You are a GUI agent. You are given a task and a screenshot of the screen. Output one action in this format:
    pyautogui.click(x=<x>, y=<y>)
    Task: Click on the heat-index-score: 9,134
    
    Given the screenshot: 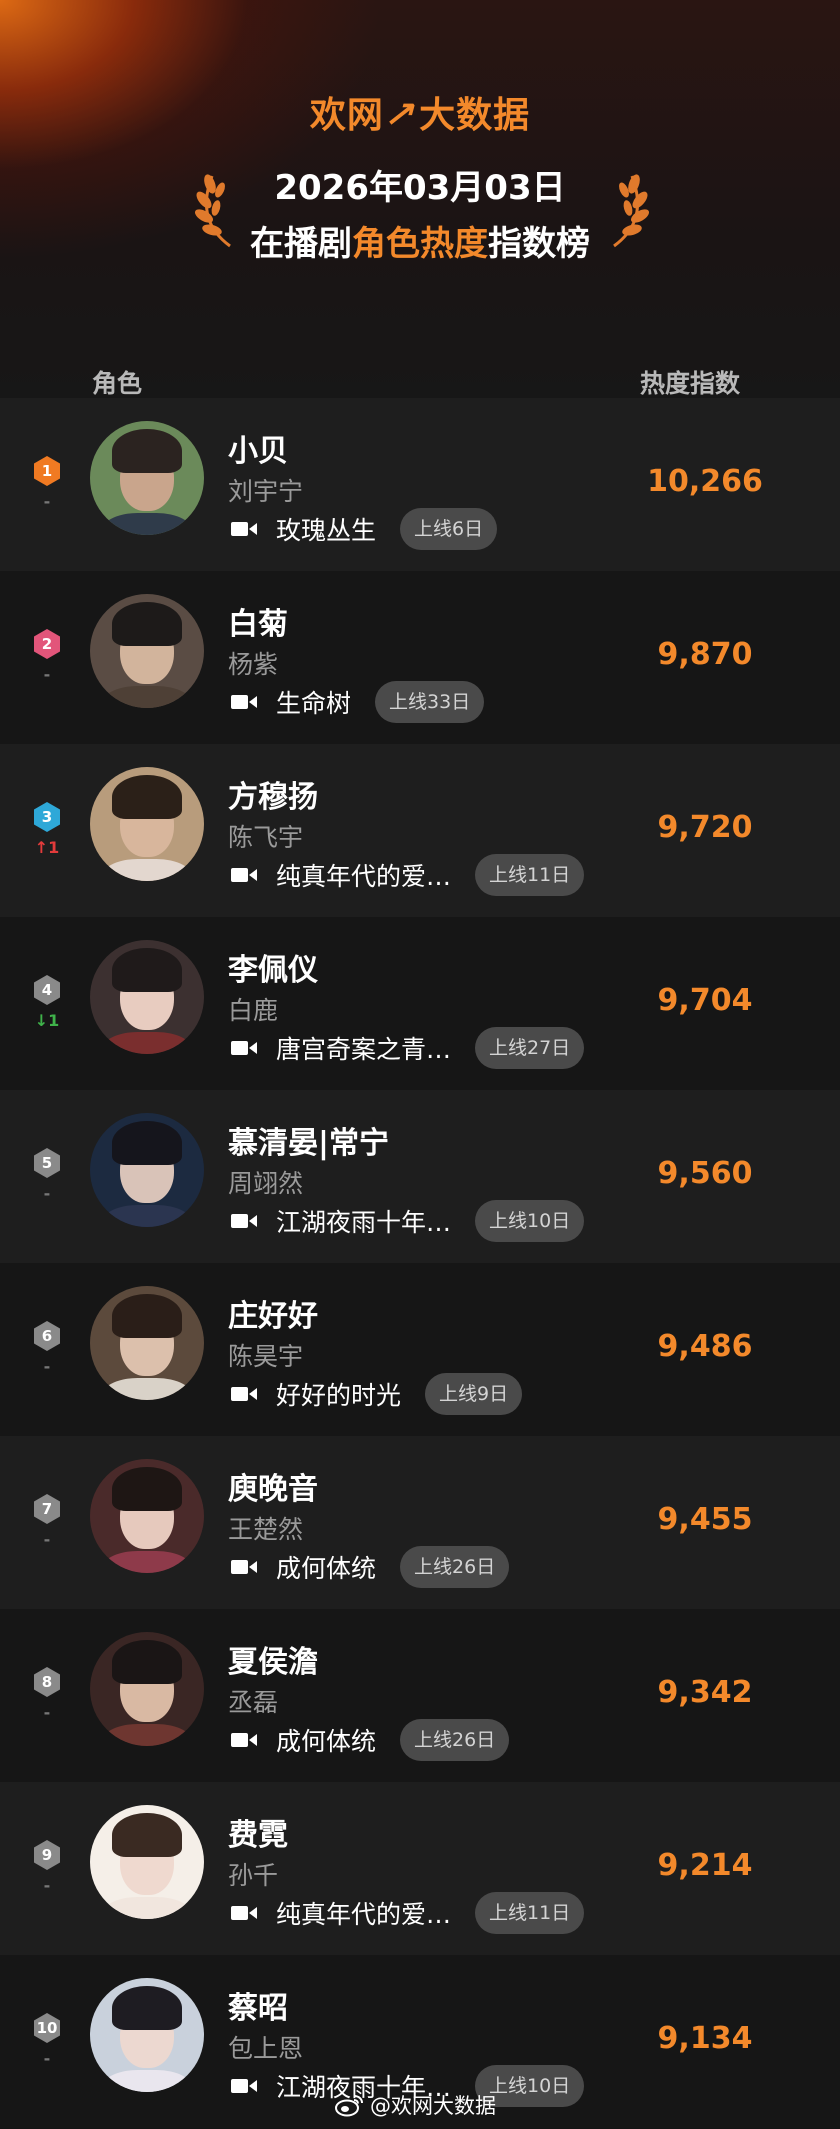 What is the action you would take?
    pyautogui.click(x=705, y=2038)
    